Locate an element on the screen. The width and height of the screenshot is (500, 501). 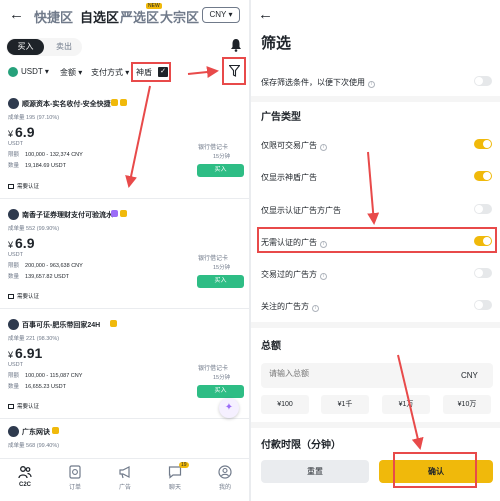
arrow-to-no-verification is located at coordinates (373, 188).